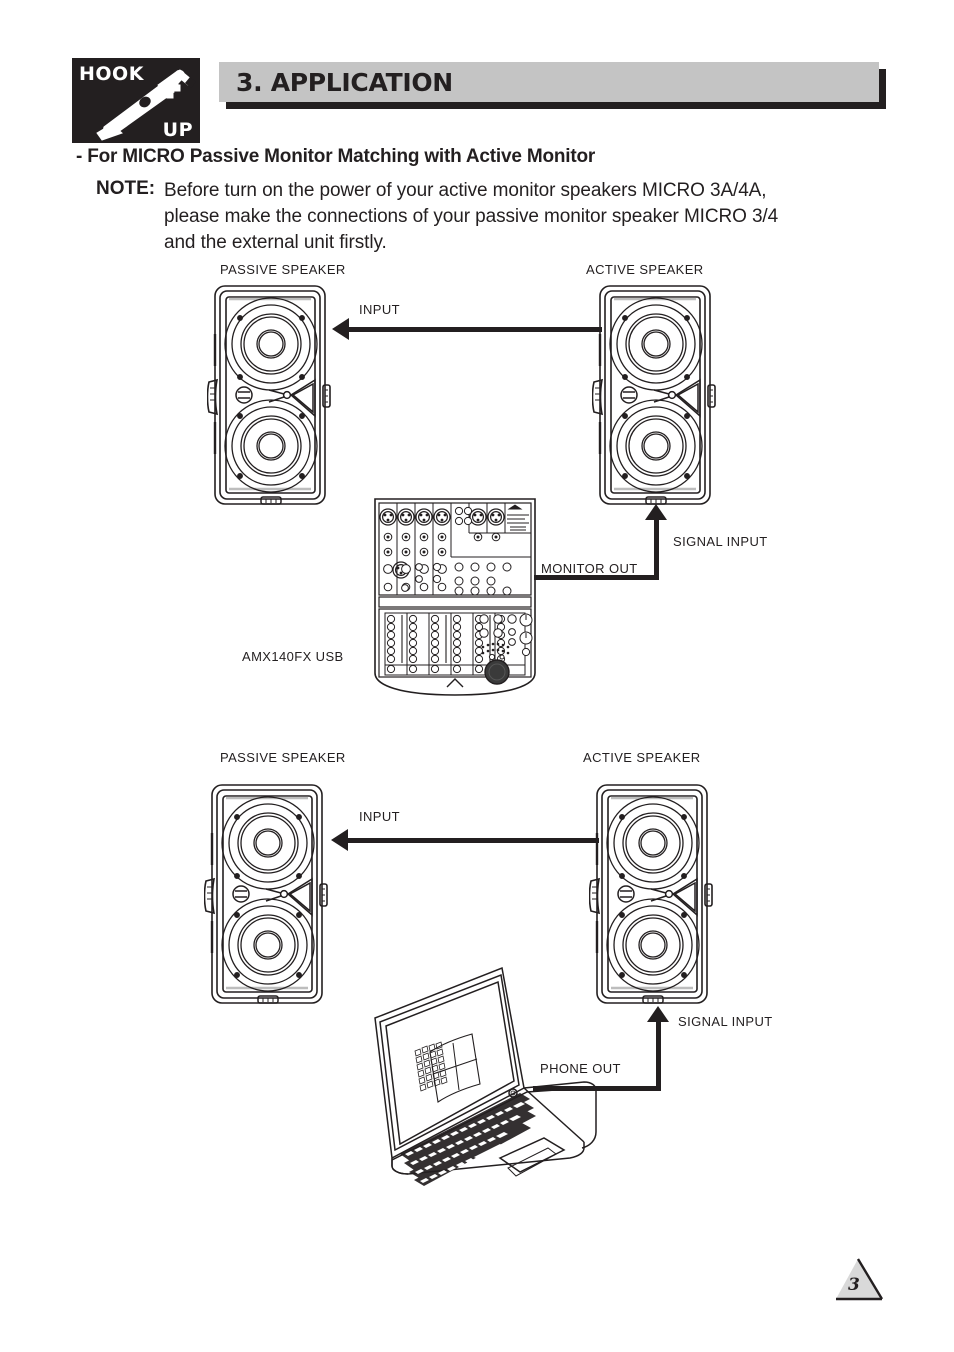  Describe the element at coordinates (854, 1285) in the screenshot. I see `page-number: 3` at that location.